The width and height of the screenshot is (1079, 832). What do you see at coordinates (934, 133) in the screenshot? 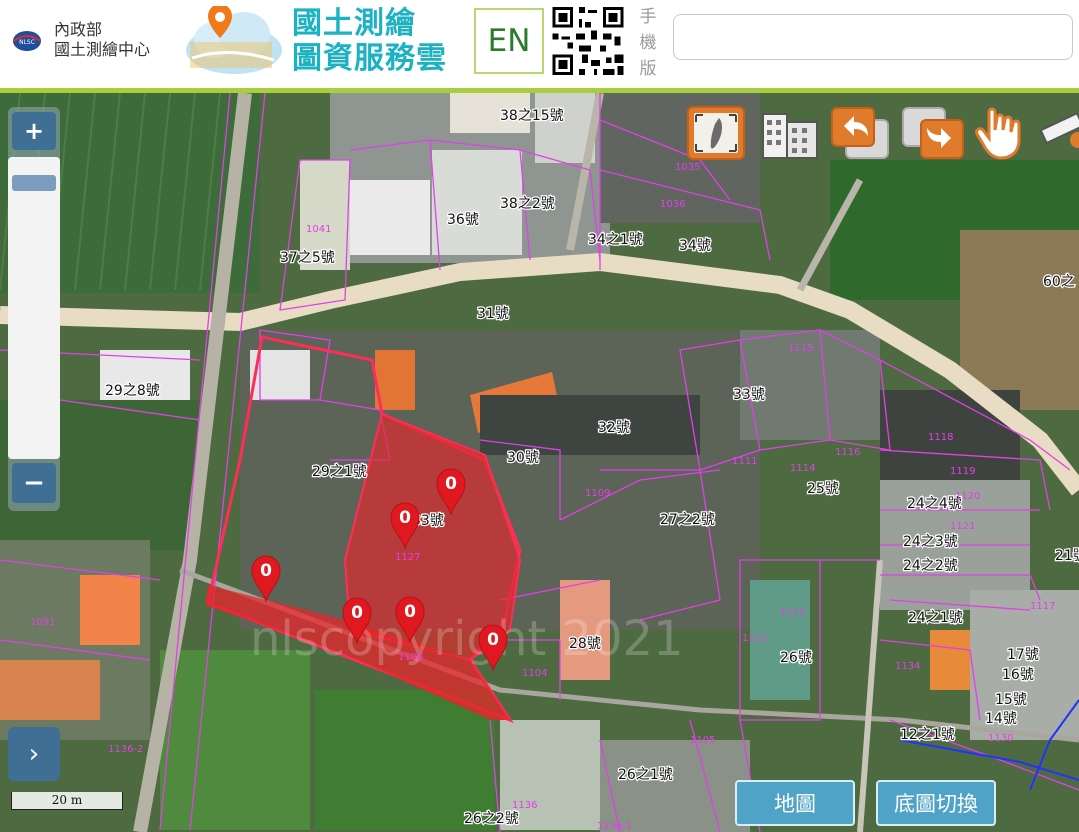
I see `redo-arrow-icon` at bounding box center [934, 133].